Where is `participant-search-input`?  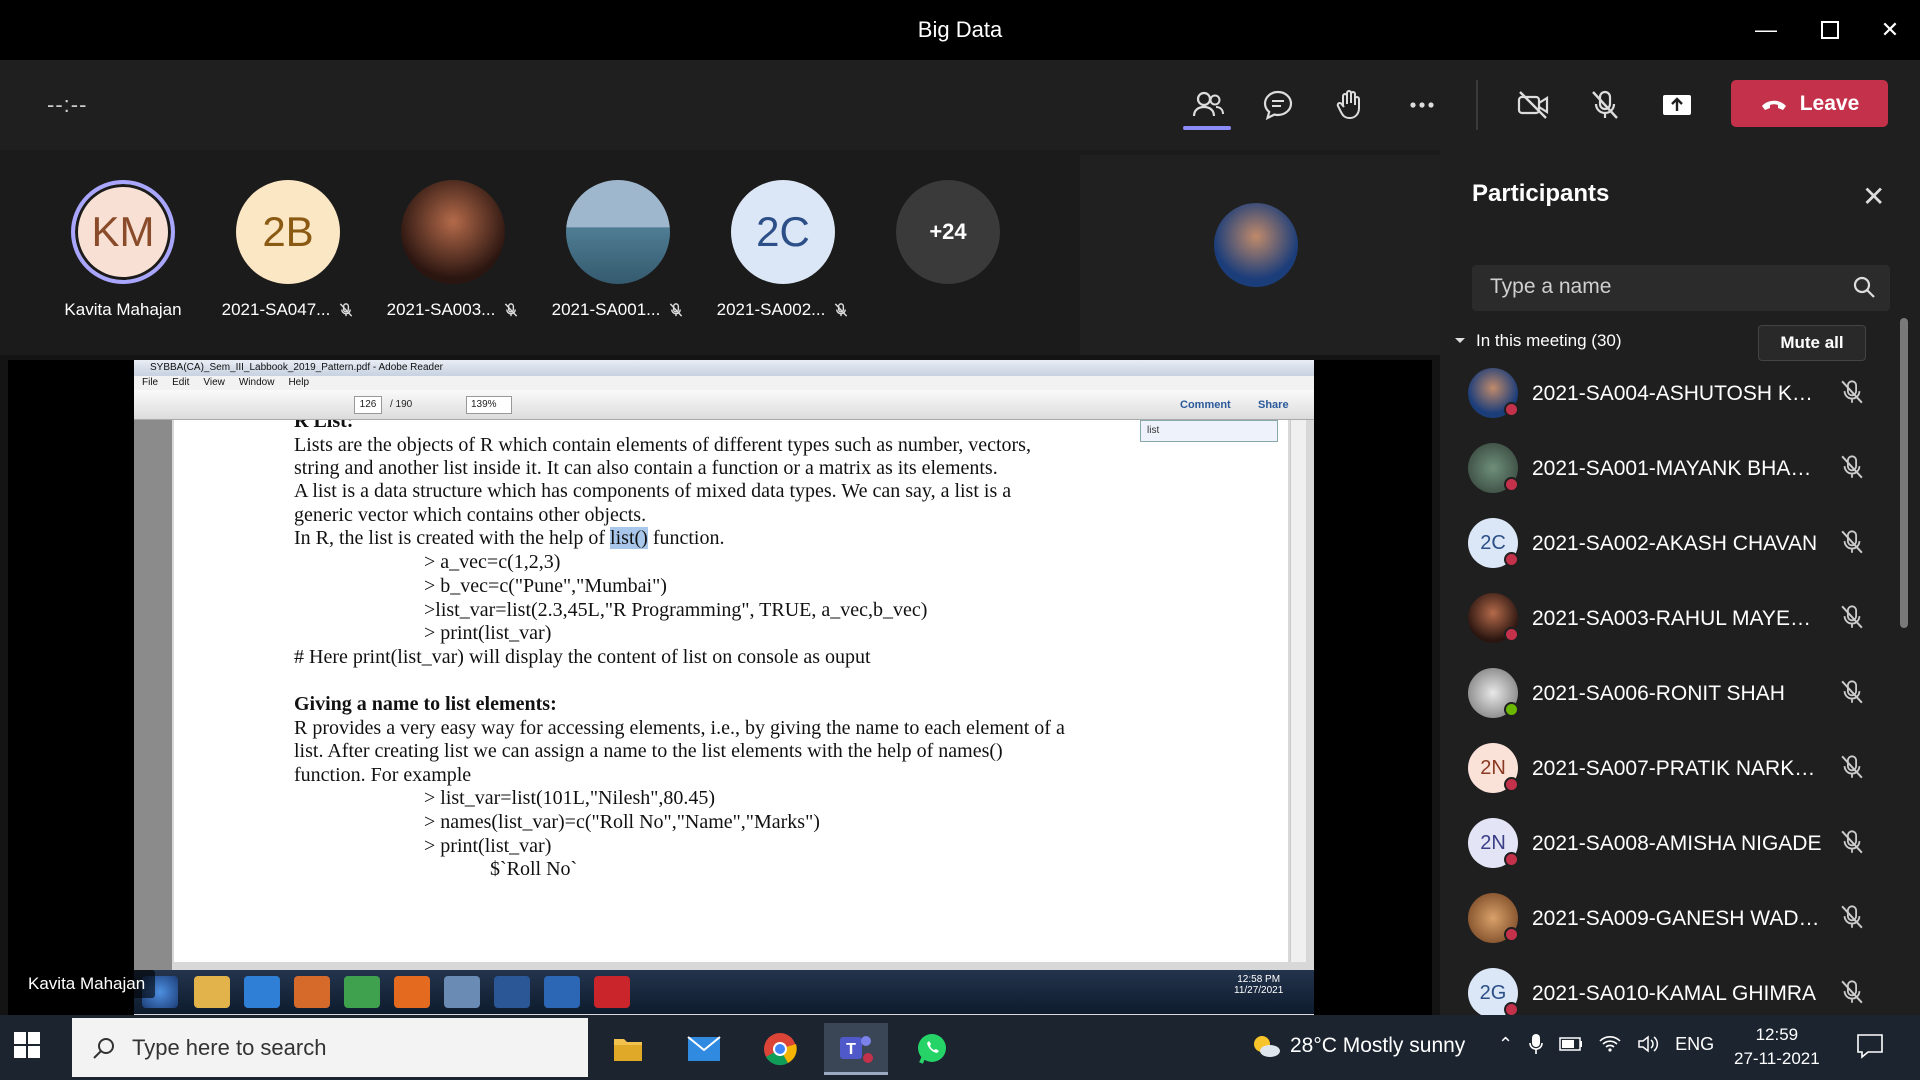
participant-search-input is located at coordinates (1670, 287).